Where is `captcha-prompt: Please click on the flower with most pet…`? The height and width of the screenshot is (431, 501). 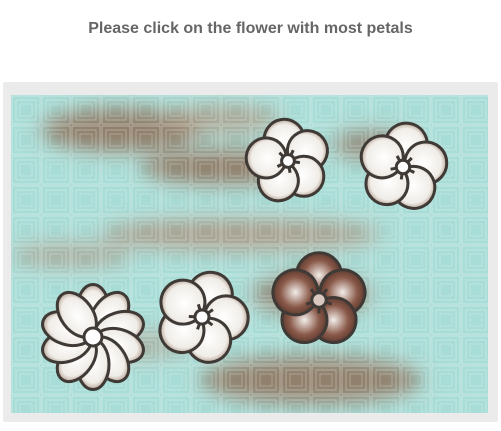 captcha-prompt: Please click on the flower with most pet… is located at coordinates (250, 28).